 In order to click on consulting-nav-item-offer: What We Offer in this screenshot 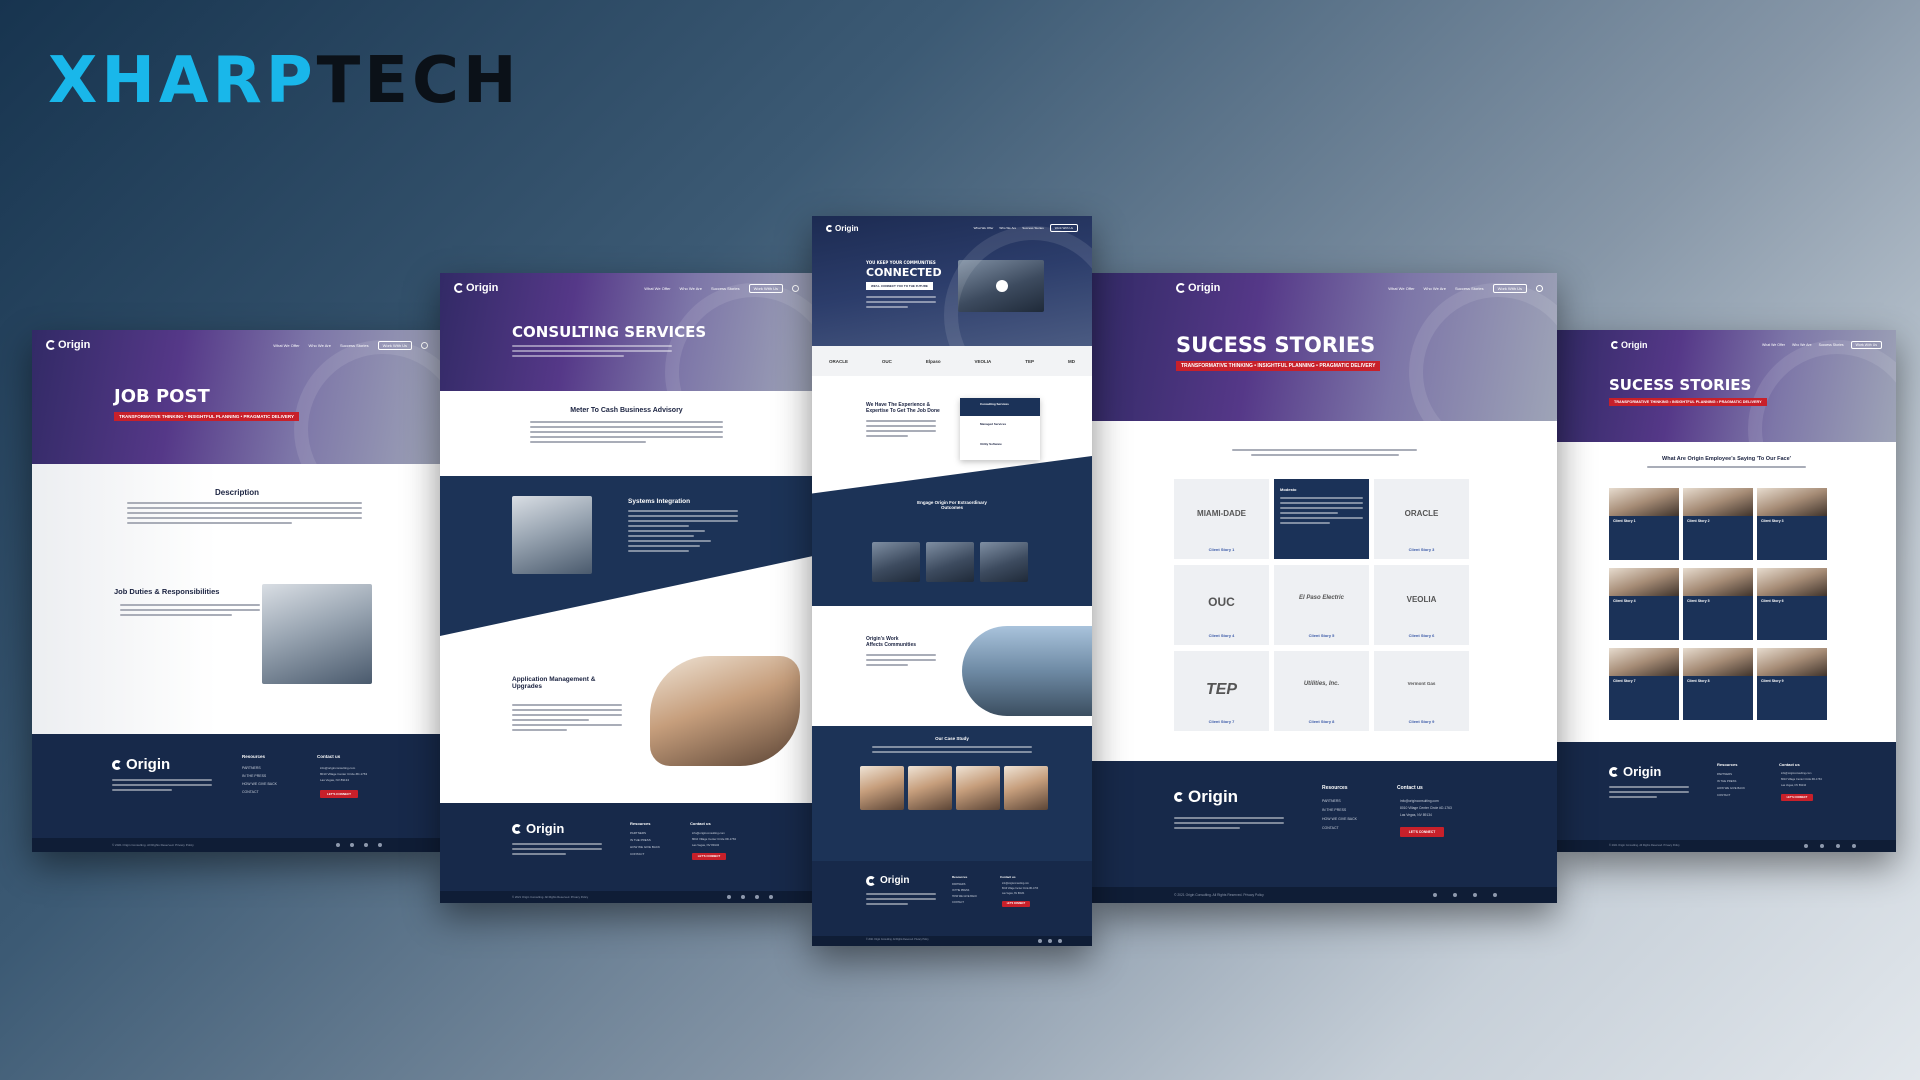, I will do `click(657, 288)`.